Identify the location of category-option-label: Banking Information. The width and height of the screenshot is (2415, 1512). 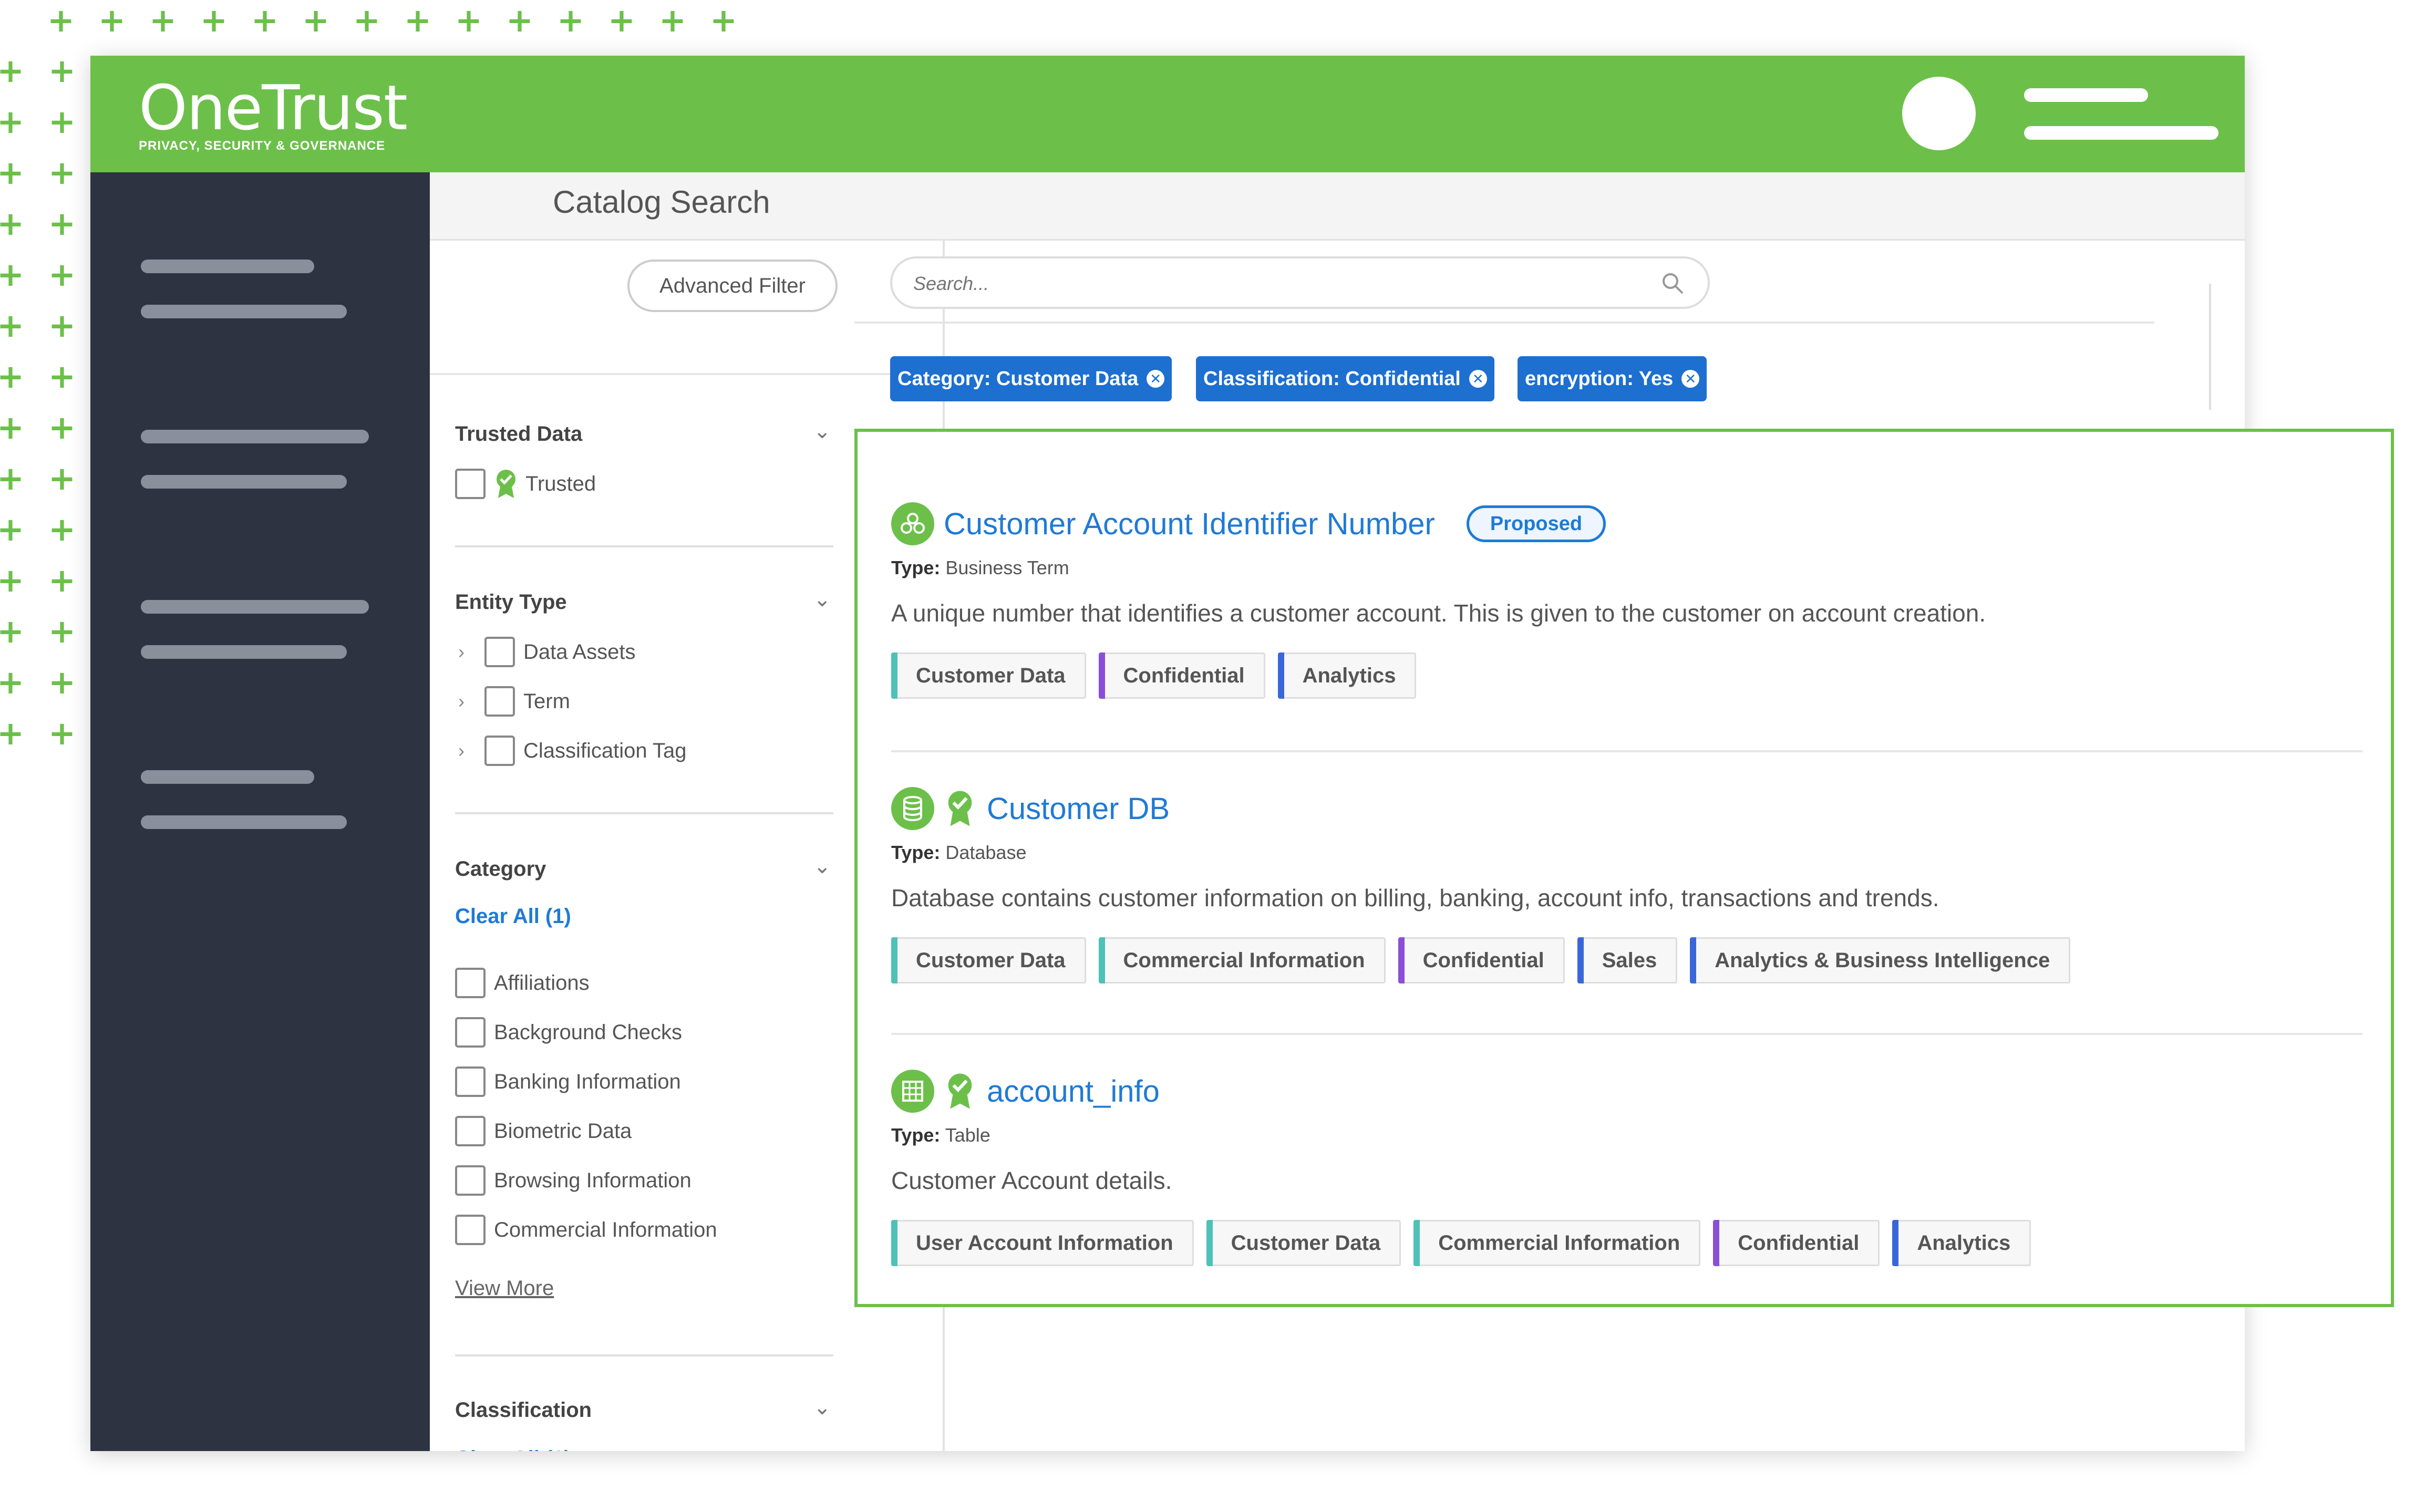
(587, 1081).